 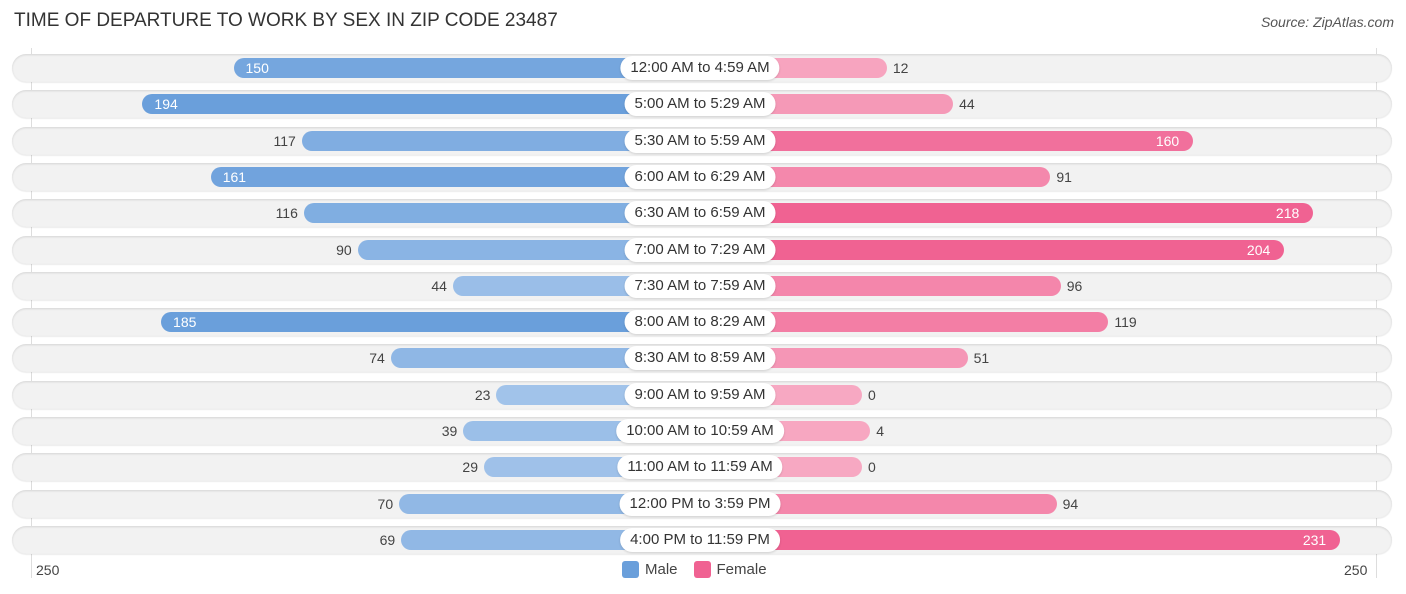 I want to click on value-label-female: 204, so click(x=1258, y=249).